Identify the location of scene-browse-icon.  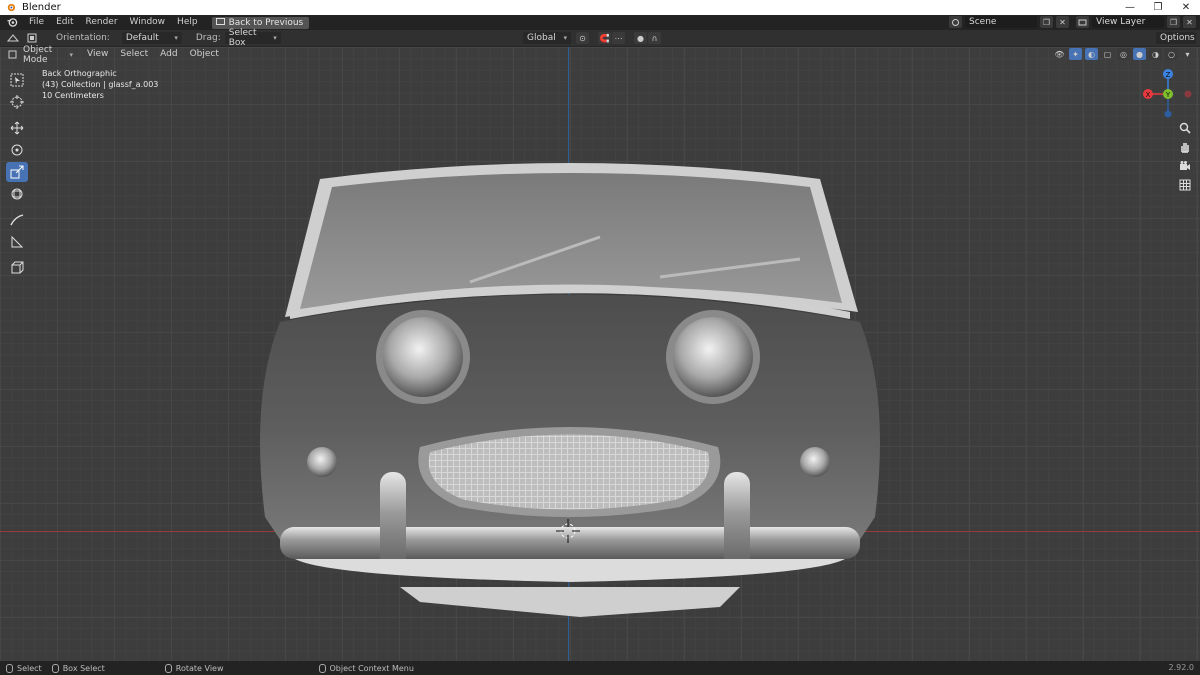
(955, 22).